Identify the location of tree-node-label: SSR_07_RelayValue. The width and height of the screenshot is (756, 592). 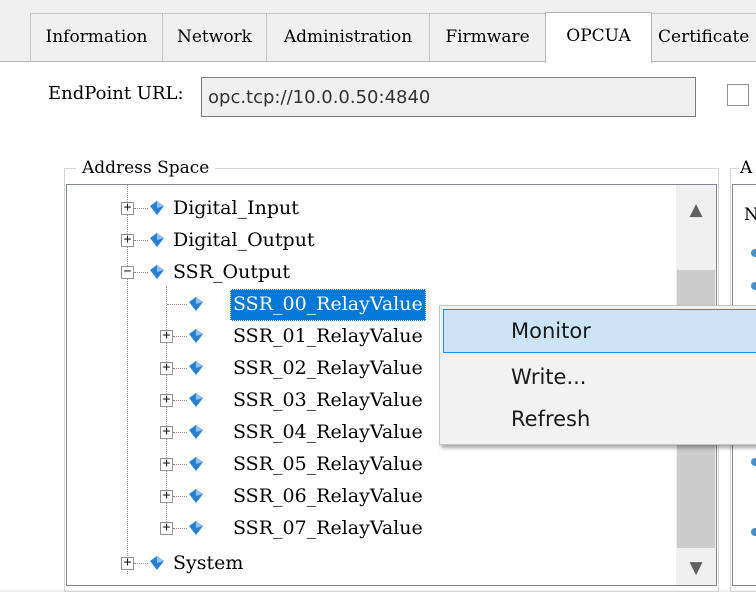
(328, 529).